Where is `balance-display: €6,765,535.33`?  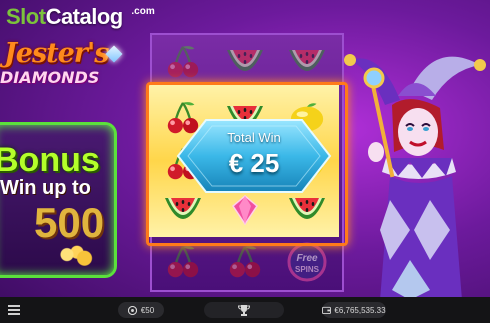
balance-display: €6,765,535.33 is located at coordinates (354, 310).